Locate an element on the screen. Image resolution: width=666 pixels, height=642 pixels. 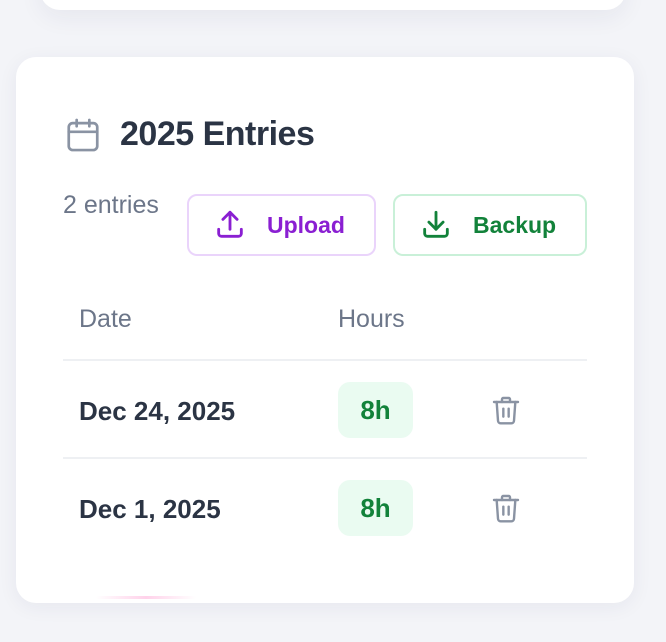
upload-button: Upload is located at coordinates (281, 225).